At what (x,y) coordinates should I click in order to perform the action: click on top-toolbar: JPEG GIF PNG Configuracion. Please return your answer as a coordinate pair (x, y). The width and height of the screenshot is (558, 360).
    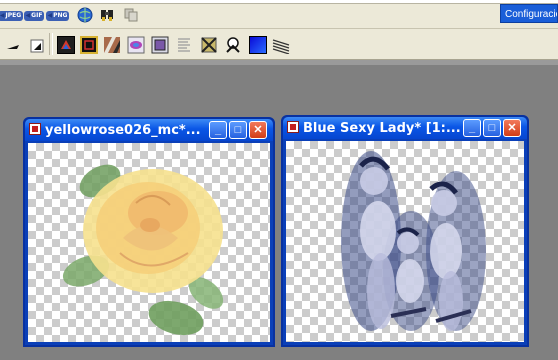
    Looking at the image, I should click on (279, 14).